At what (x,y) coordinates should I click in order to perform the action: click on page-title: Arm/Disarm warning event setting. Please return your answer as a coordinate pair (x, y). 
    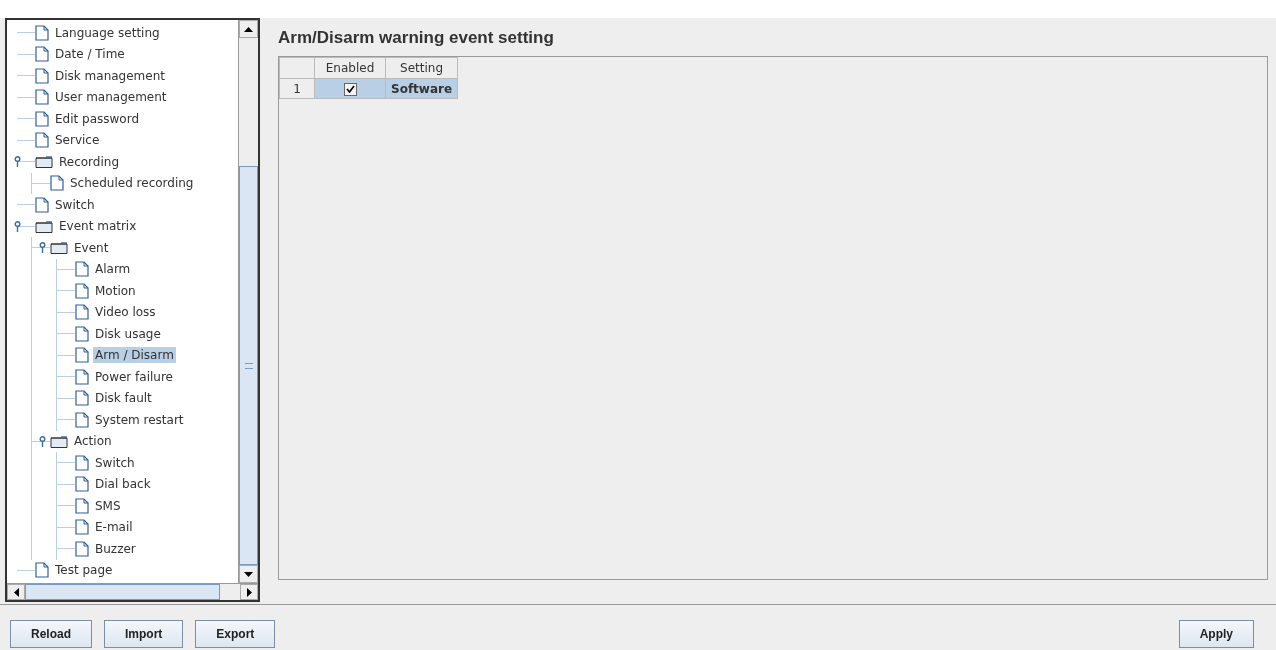
    Looking at the image, I should click on (416, 38).